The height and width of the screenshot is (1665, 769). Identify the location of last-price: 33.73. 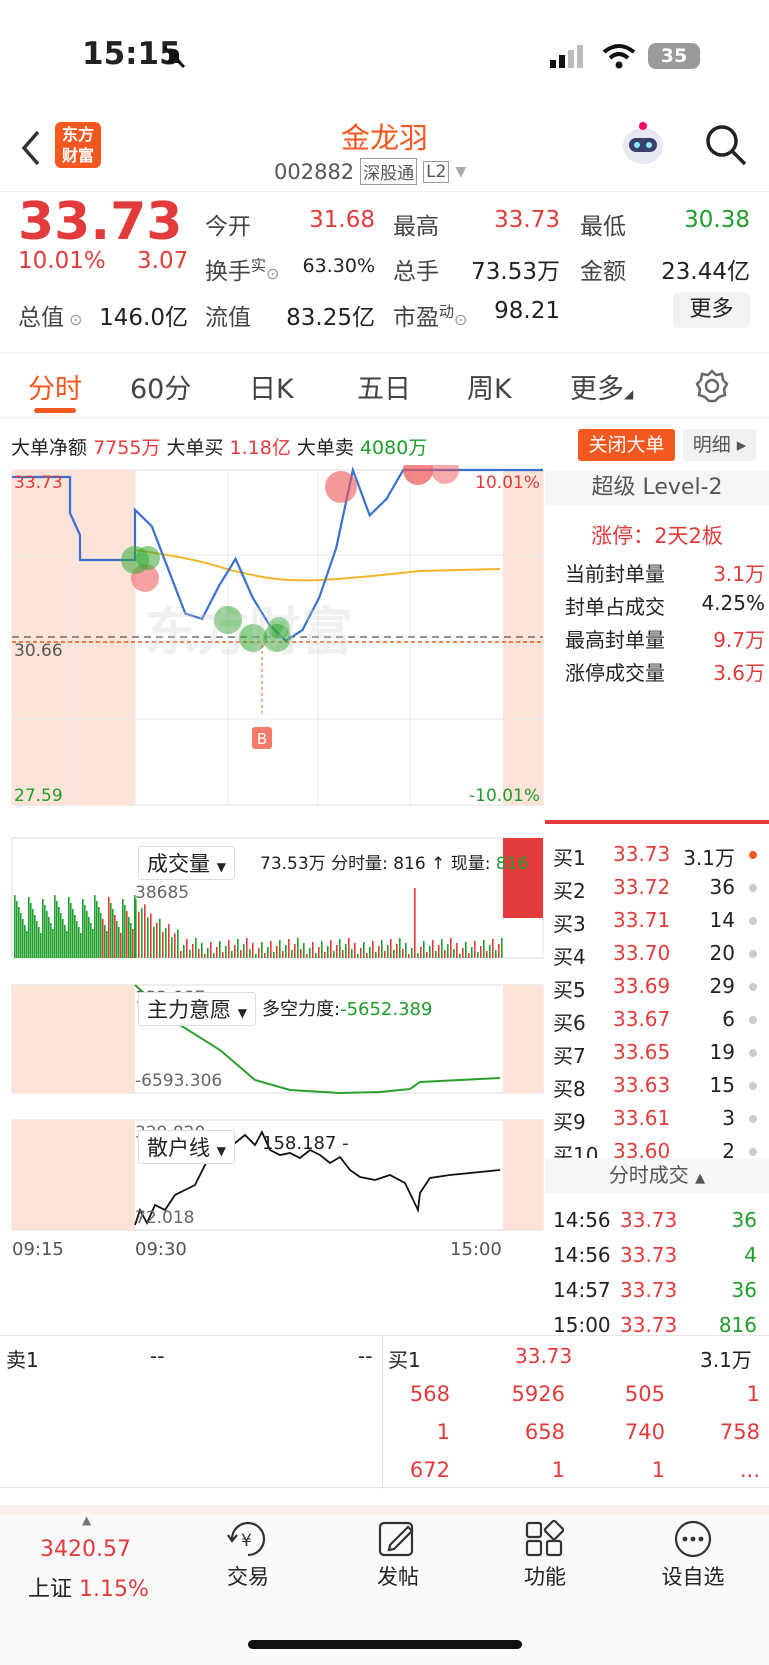
(100, 222).